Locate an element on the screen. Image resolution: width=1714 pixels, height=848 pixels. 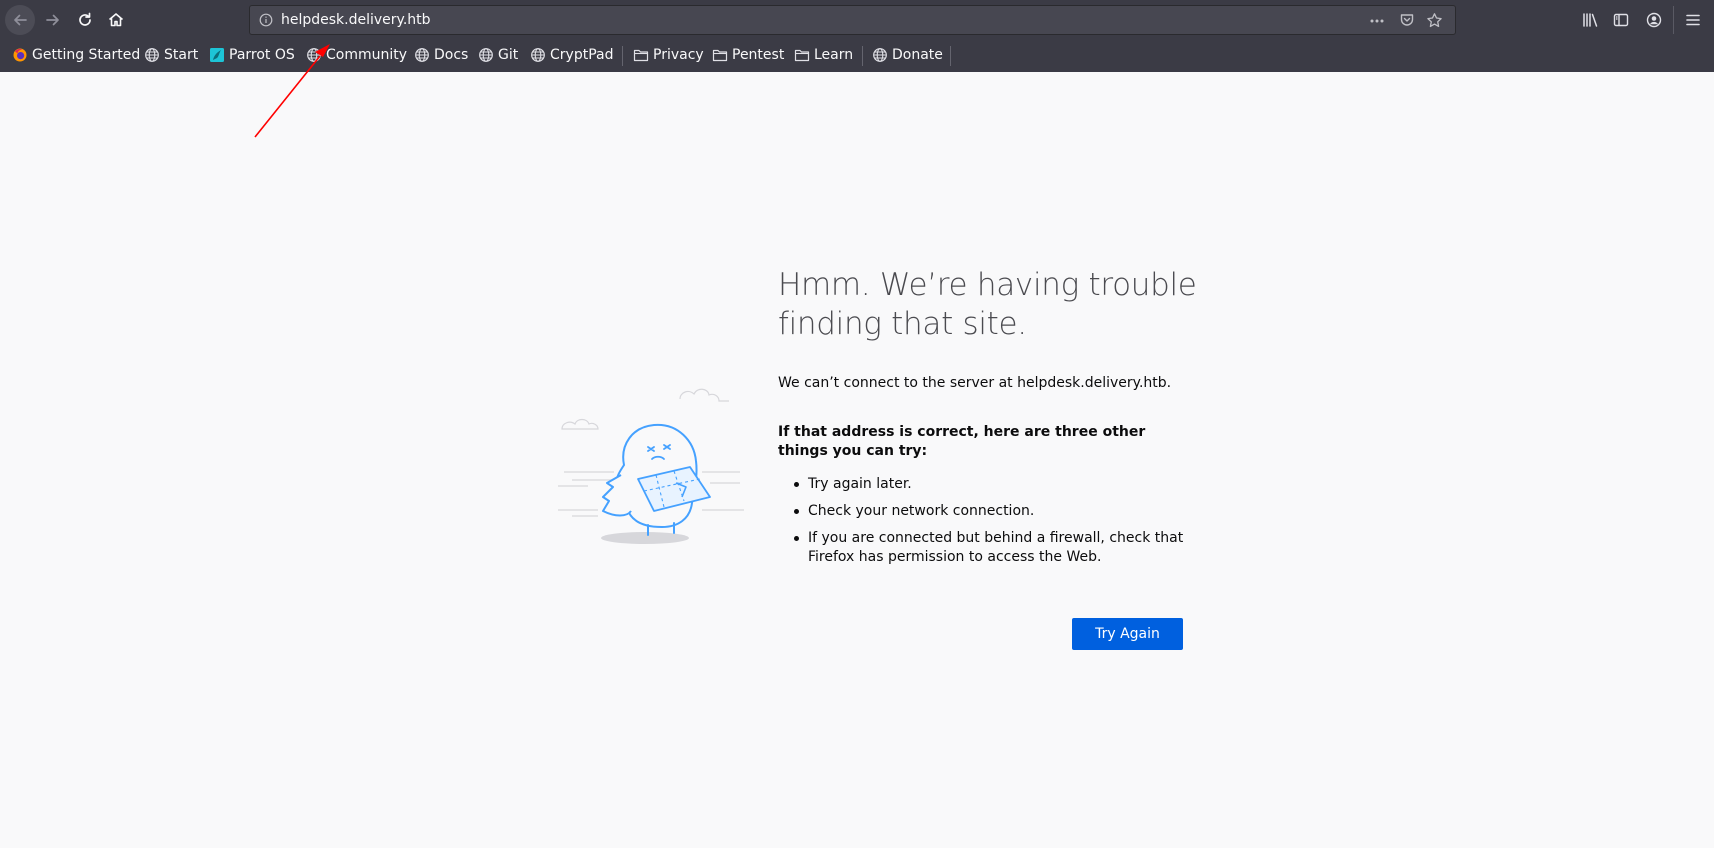
bookmark-label: Learn is located at coordinates (834, 55).